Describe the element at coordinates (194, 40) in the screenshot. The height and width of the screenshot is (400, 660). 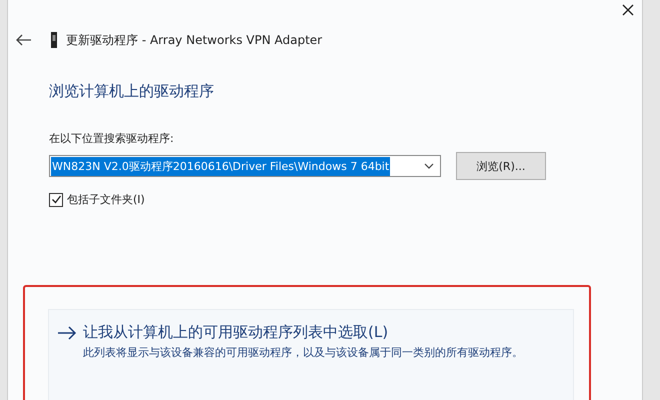
I see `window-title: 更新驱动程序 - Array Networks VPN Adapter` at that location.